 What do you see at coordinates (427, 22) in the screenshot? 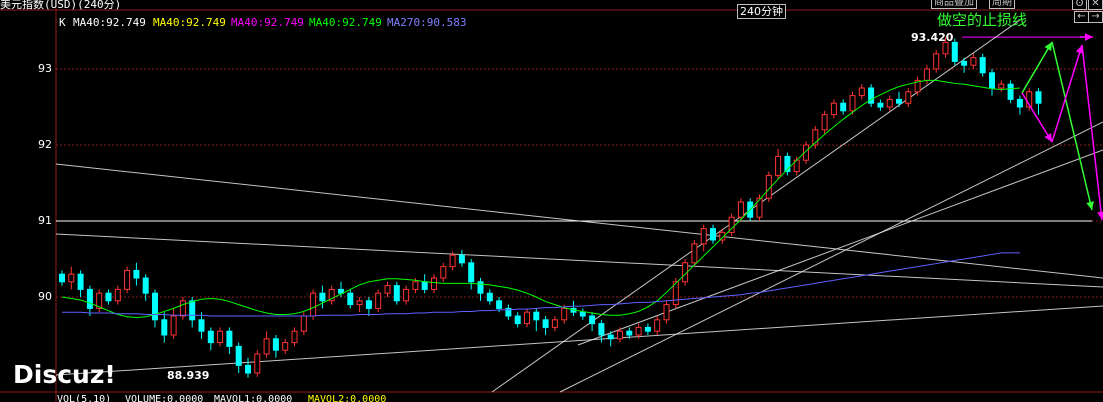
I see `ma270-value: MA270:90.583` at bounding box center [427, 22].